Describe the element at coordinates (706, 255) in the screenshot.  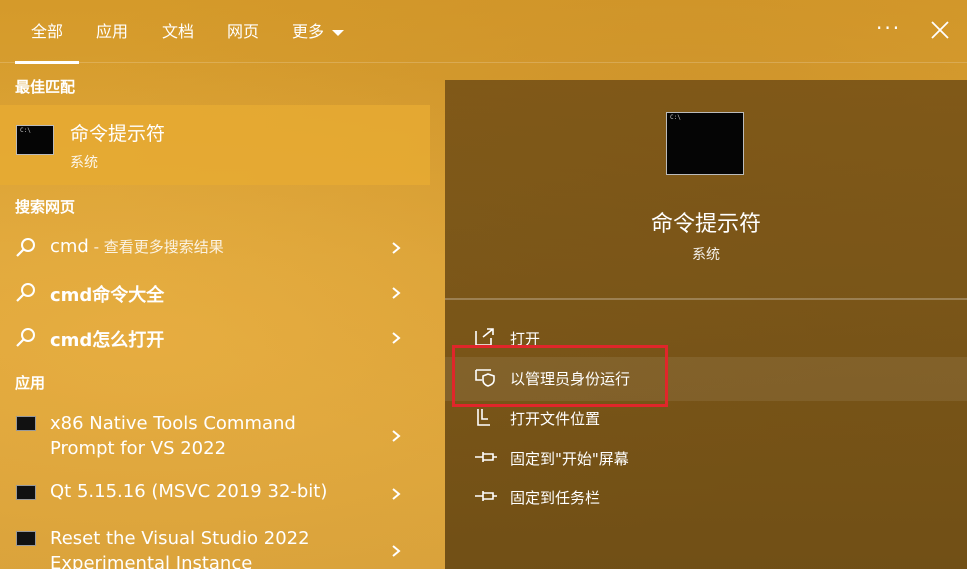
I see `details-sub: 系统` at that location.